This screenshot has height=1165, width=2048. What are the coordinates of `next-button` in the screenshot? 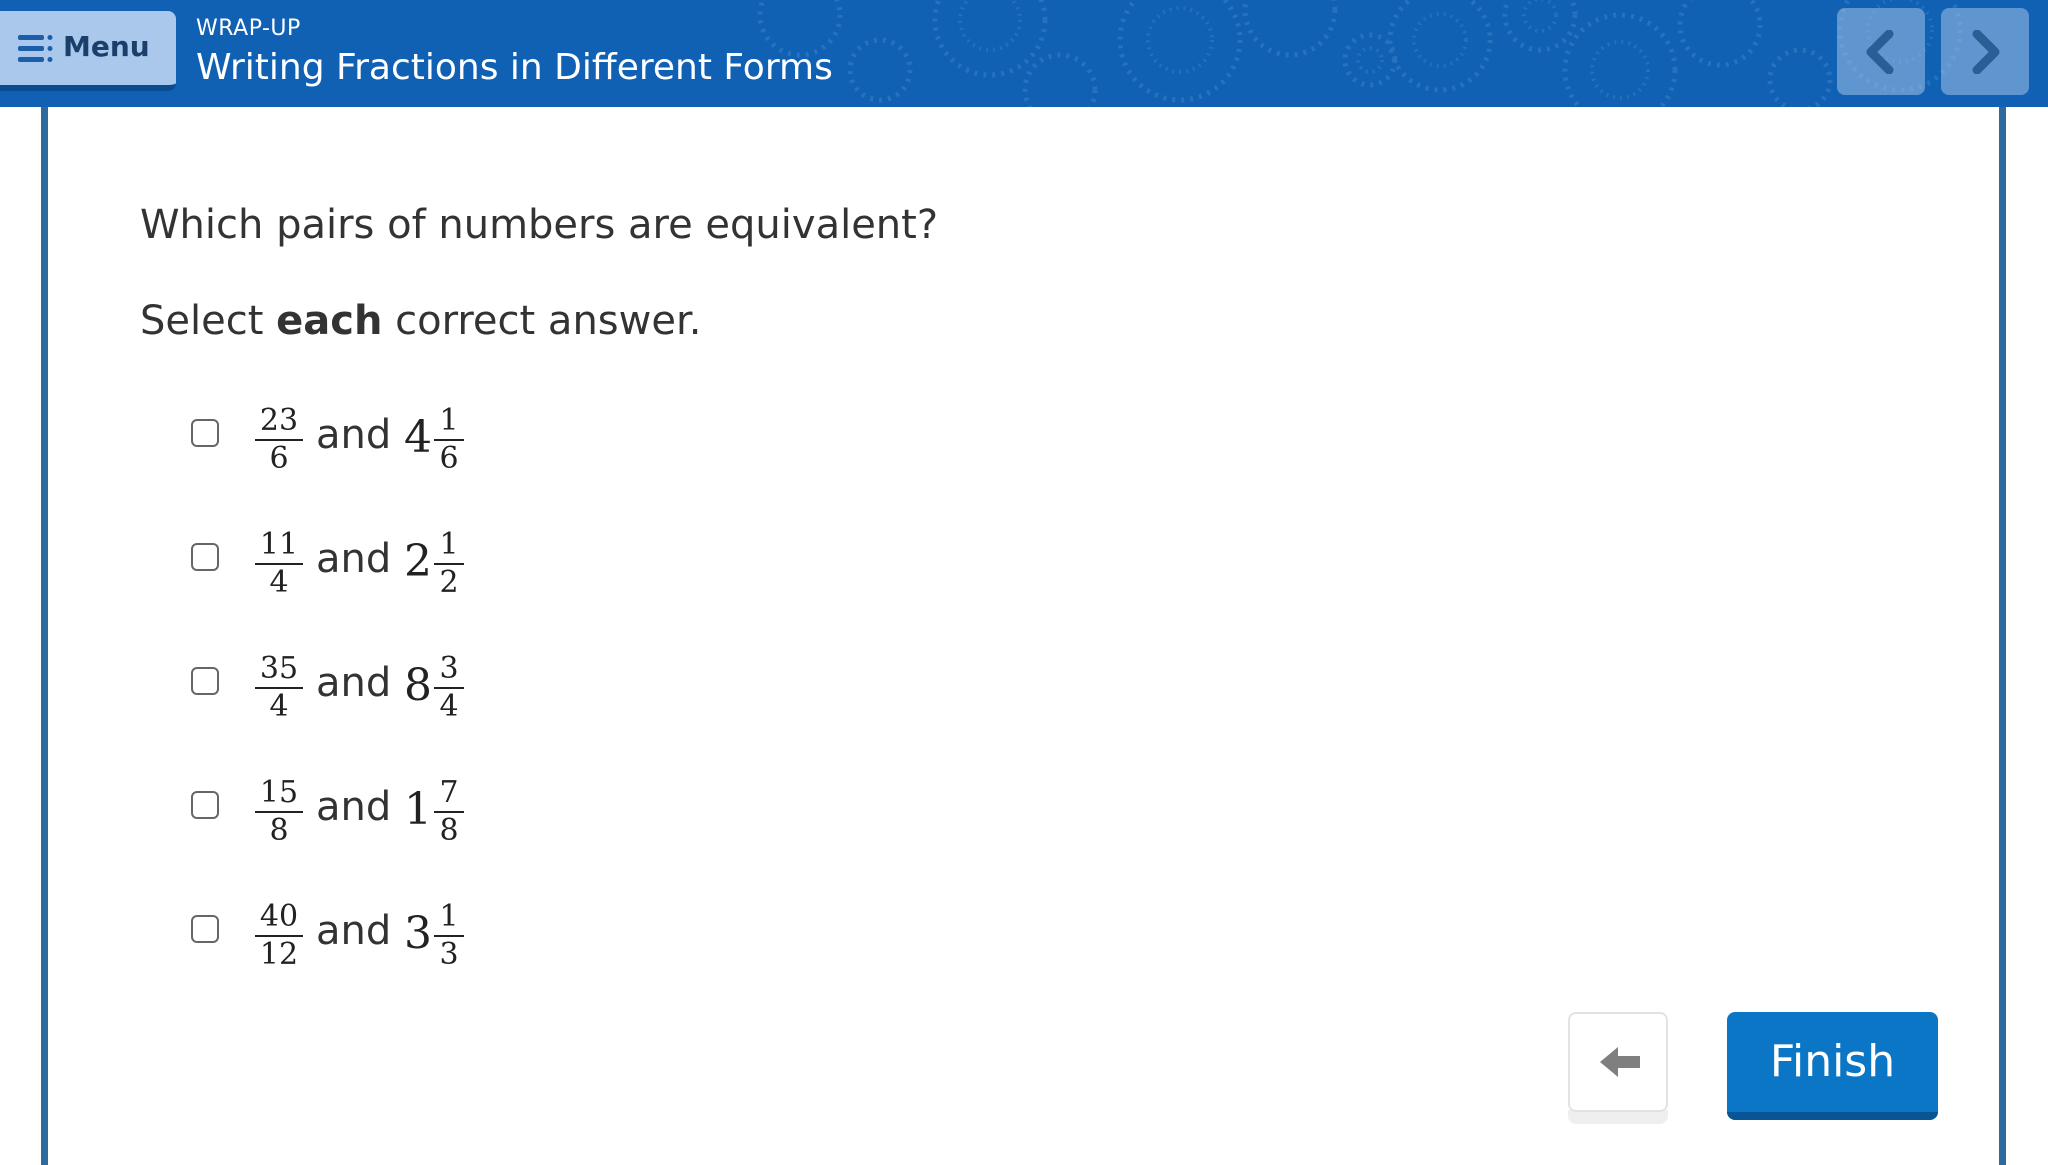 It's located at (1985, 51).